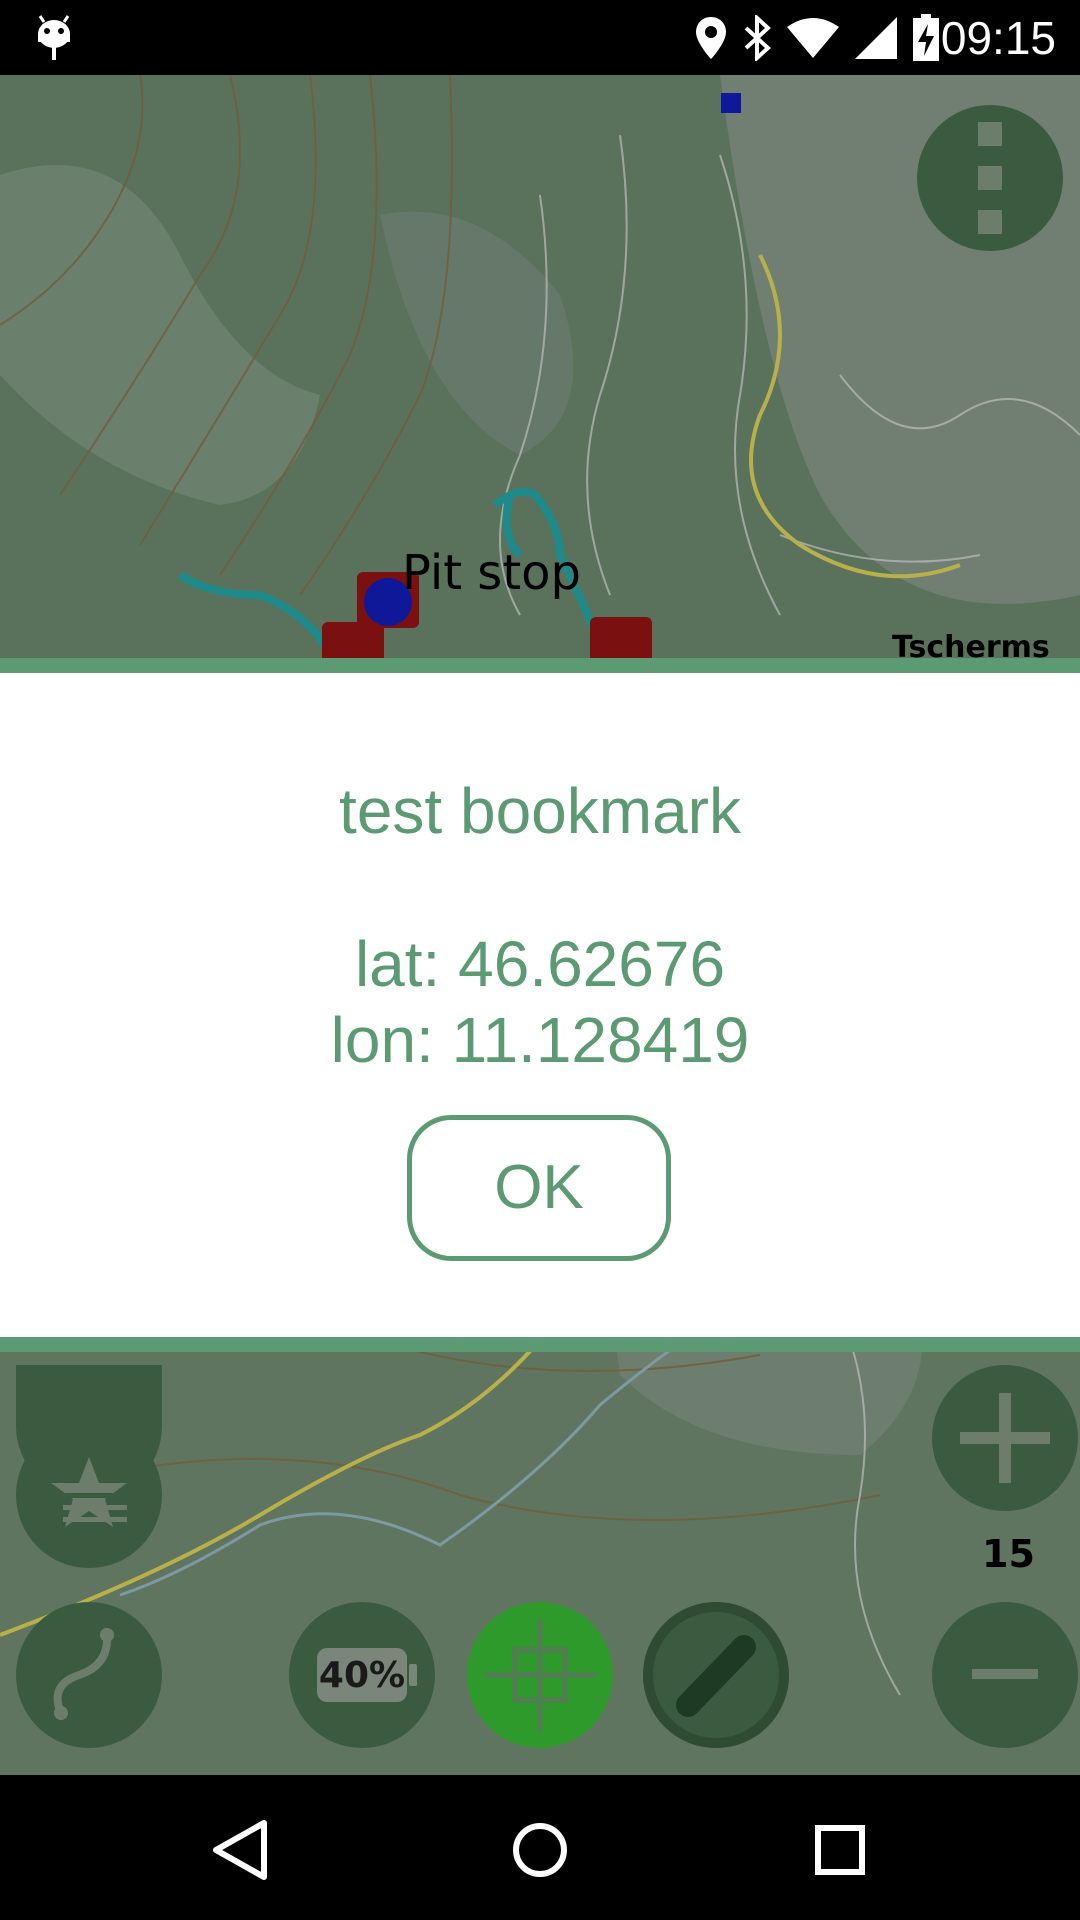 Image resolution: width=1080 pixels, height=1920 pixels. Describe the element at coordinates (540, 1002) in the screenshot. I see `dialog-coordinates: lat: 46.62676 lon: 11.128419` at that location.